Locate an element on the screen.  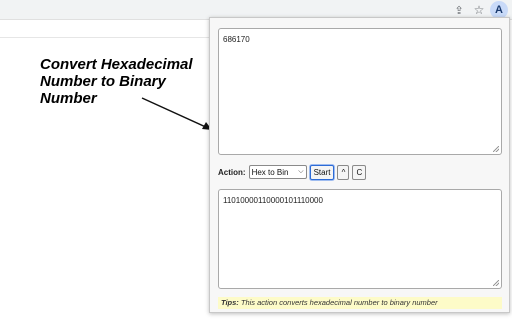
action-select-value: Hex to Bin is located at coordinates (270, 172).